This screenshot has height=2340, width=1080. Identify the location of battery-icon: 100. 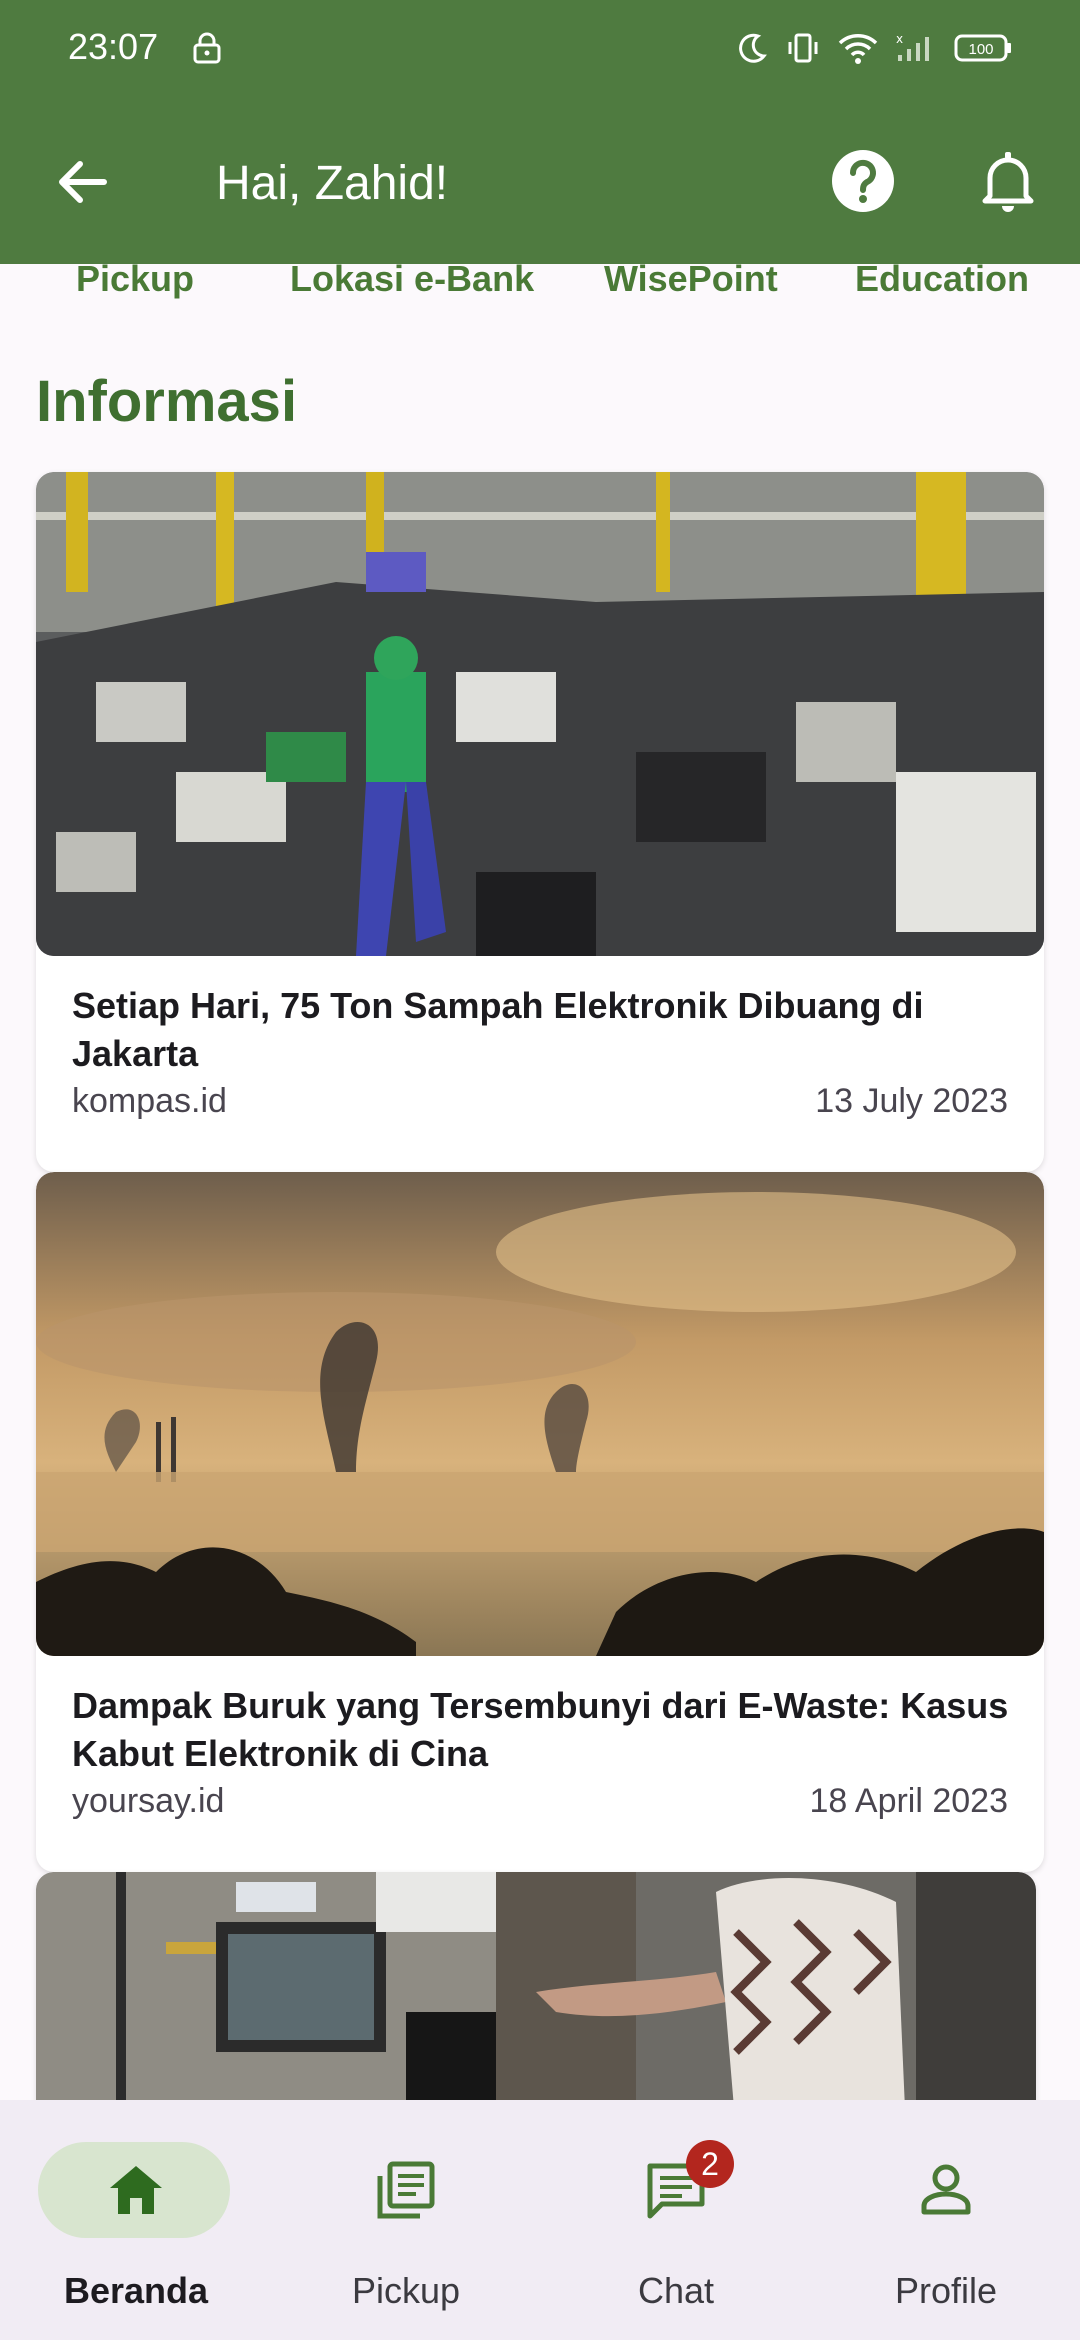
(982, 48).